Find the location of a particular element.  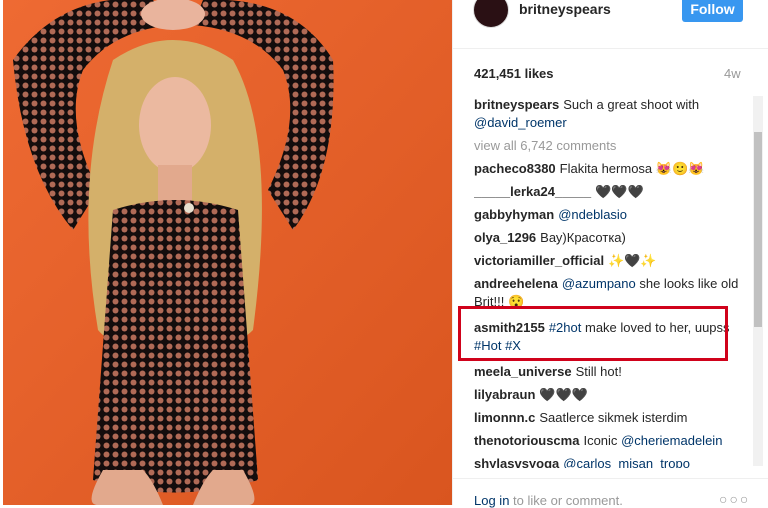

list-item: _____lerka24_____ 🖤🖤🖤 is located at coordinates (613, 192).